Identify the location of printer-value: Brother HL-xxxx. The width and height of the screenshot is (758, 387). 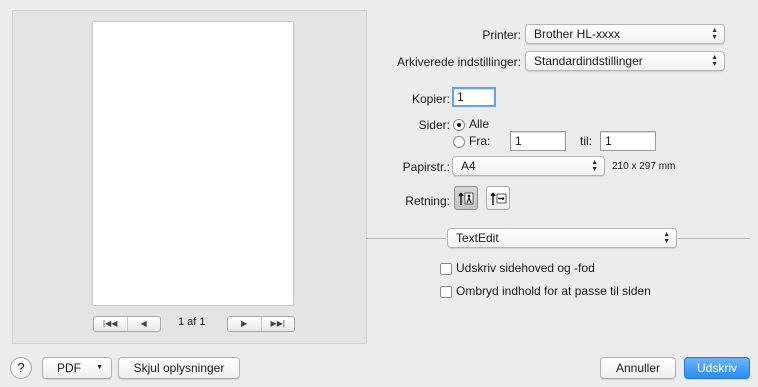
(577, 34).